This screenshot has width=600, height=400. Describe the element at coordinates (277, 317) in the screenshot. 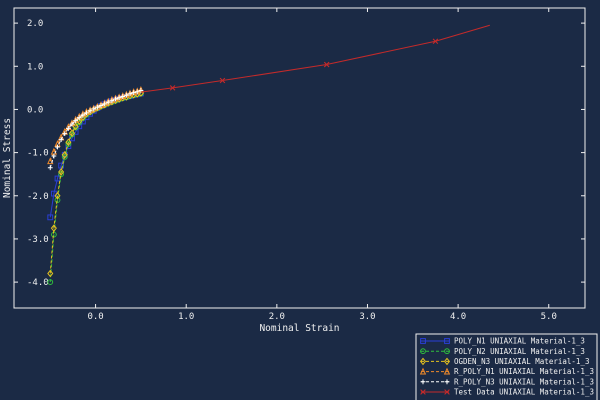

I see `x-tick-label: 2.0` at that location.